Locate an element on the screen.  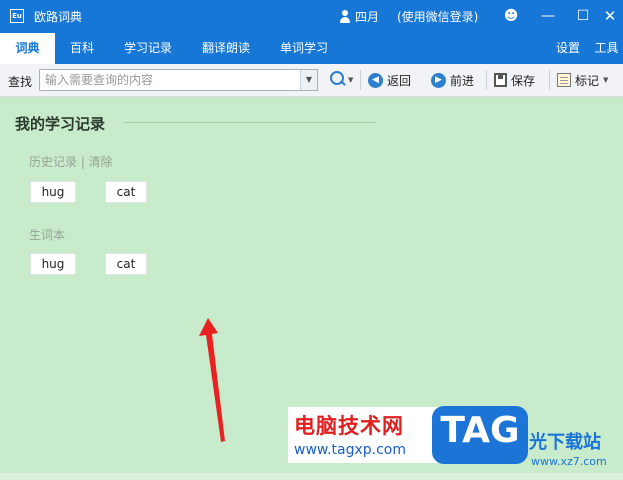
tab-tools: 工具 is located at coordinates (606, 48).